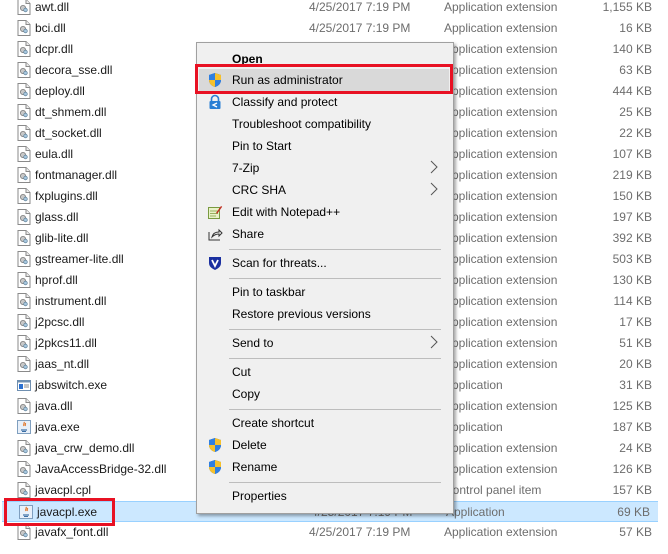 The image size is (668, 554). What do you see at coordinates (635, 112) in the screenshot?
I see `file-size: 25 KB` at bounding box center [635, 112].